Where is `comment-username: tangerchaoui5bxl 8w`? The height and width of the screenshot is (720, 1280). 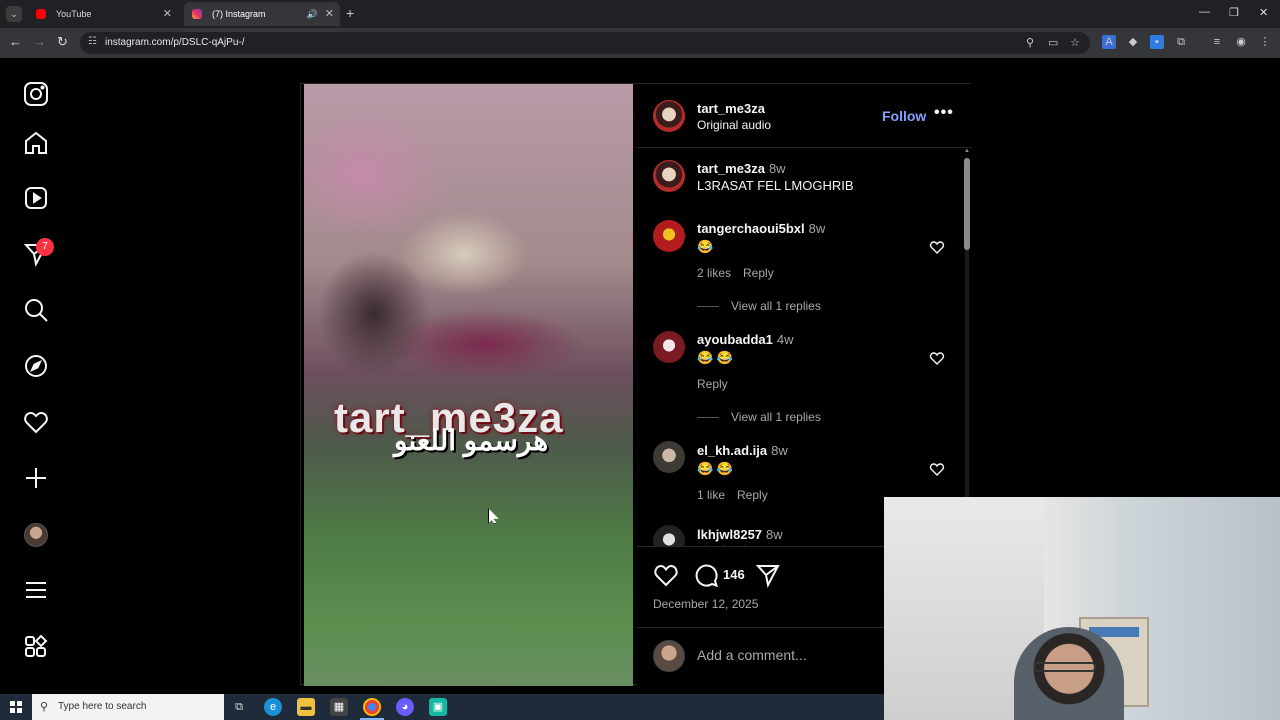 comment-username: tangerchaoui5bxl 8w is located at coordinates (761, 228).